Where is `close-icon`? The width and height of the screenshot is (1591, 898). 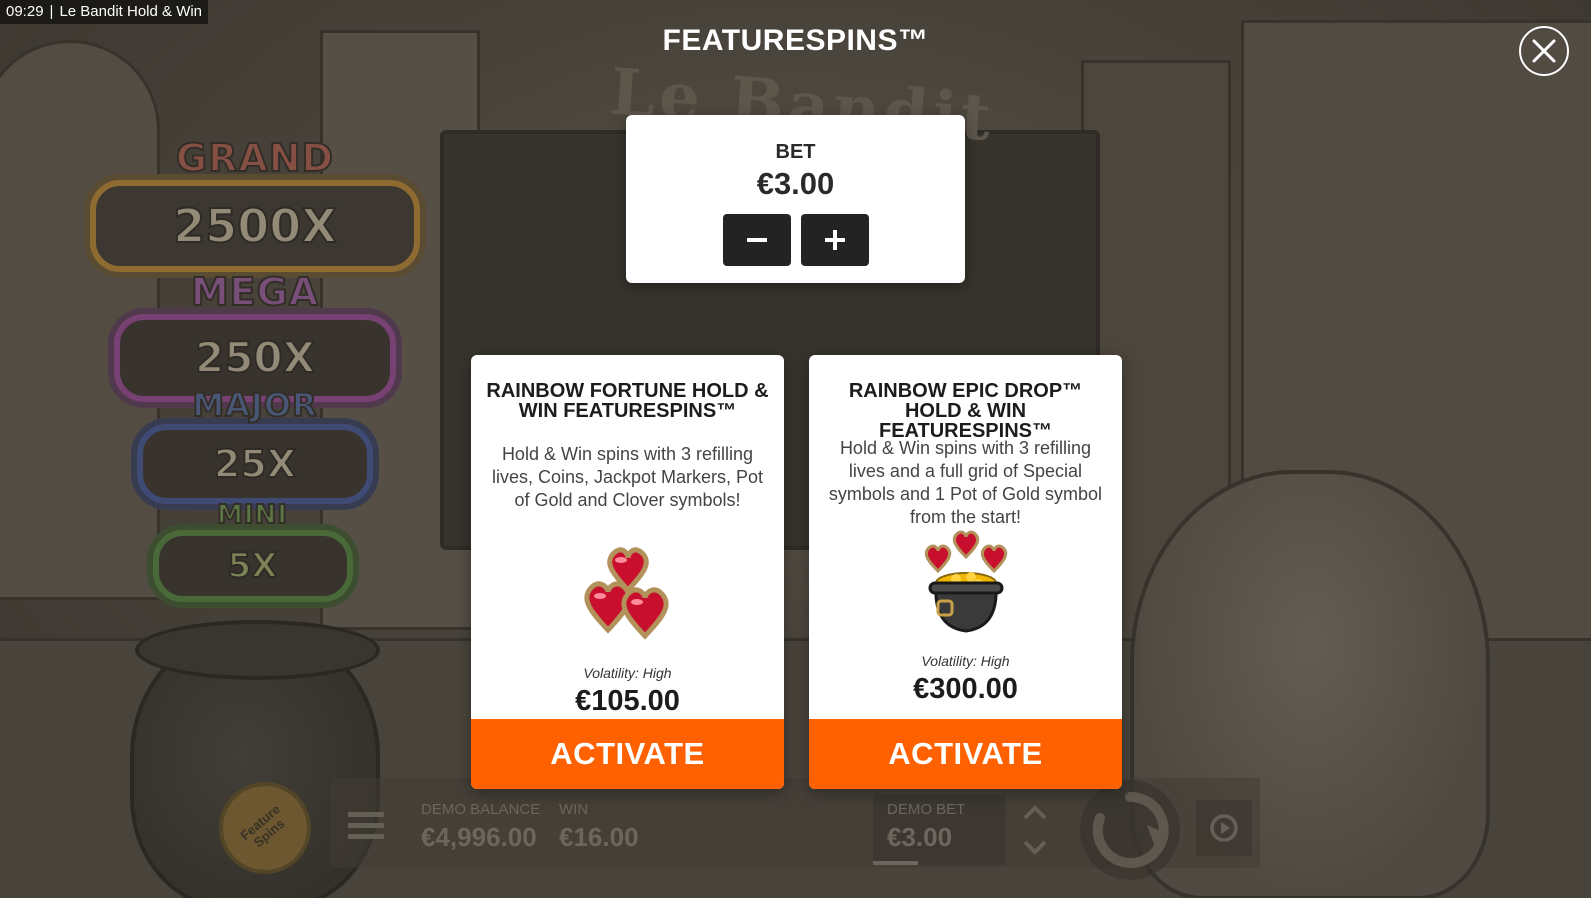
close-icon is located at coordinates (1544, 51).